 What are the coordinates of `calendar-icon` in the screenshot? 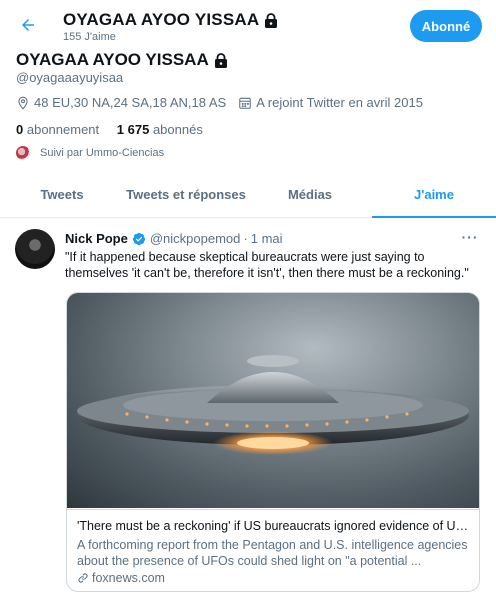 It's located at (245, 103).